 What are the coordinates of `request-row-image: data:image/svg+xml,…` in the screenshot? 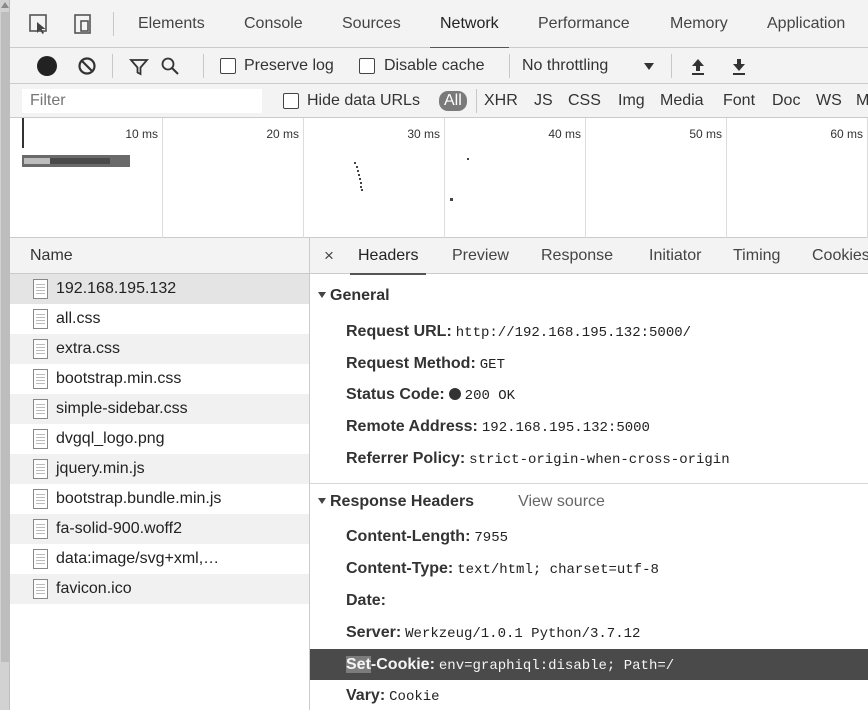 It's located at (159, 559).